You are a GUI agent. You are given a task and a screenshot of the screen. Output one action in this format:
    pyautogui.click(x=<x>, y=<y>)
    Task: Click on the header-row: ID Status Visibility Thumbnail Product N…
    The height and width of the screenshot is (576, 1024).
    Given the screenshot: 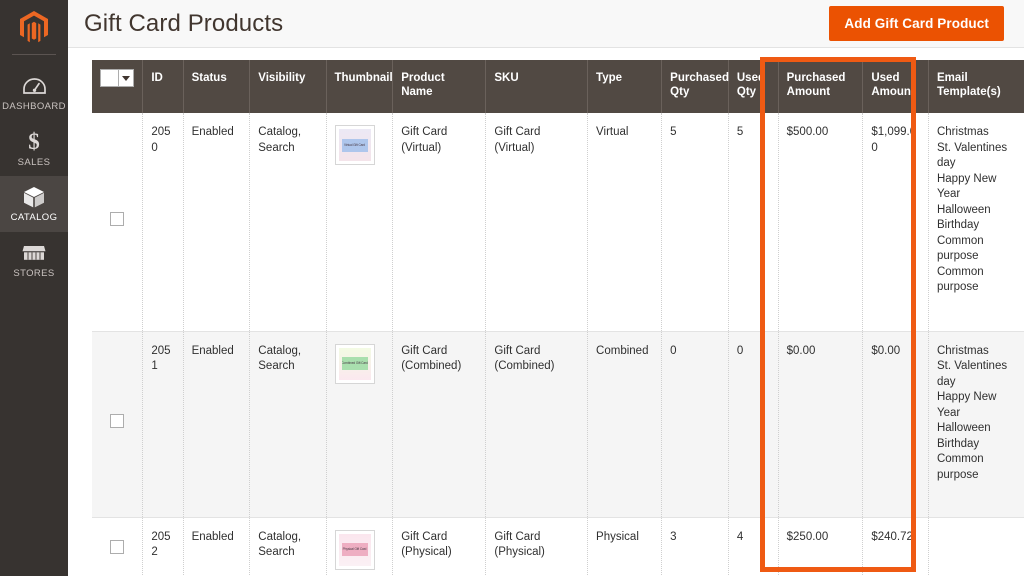 What is the action you would take?
    pyautogui.click(x=558, y=86)
    